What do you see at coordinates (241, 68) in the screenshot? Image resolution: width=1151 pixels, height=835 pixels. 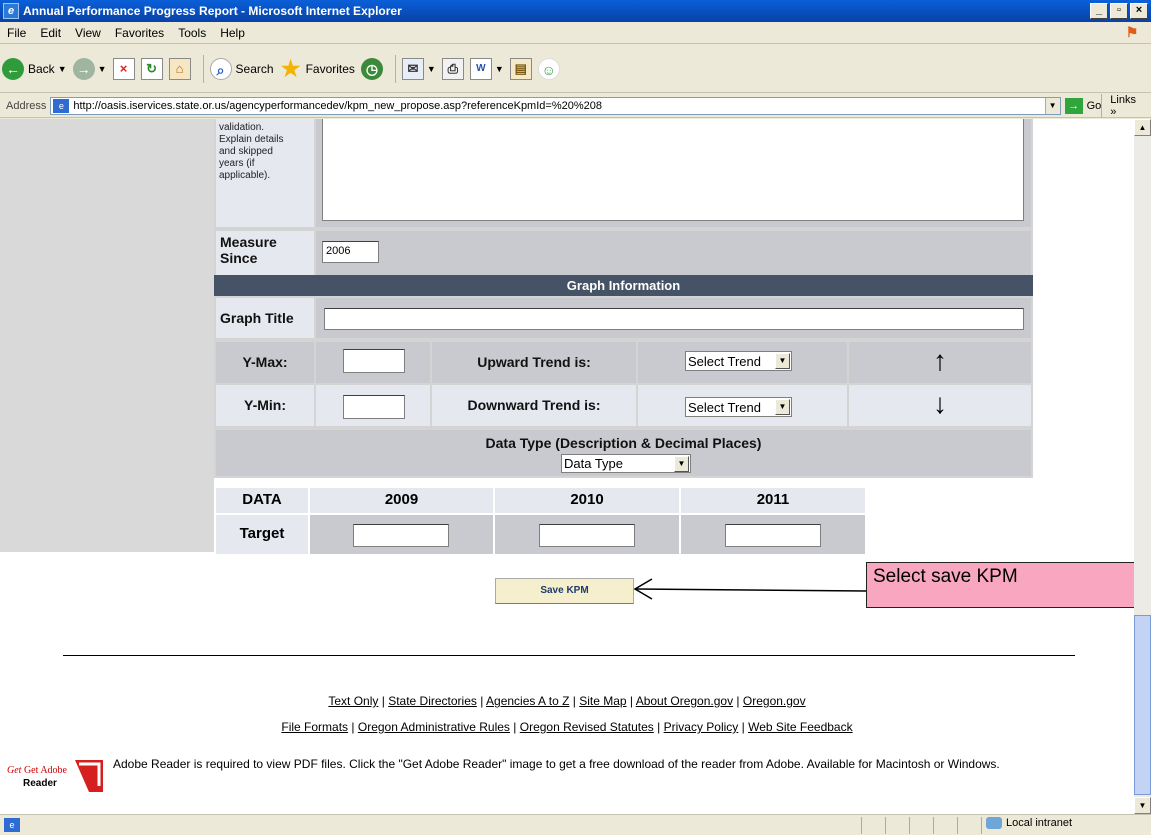 I see `search-button: ⌕ Search` at bounding box center [241, 68].